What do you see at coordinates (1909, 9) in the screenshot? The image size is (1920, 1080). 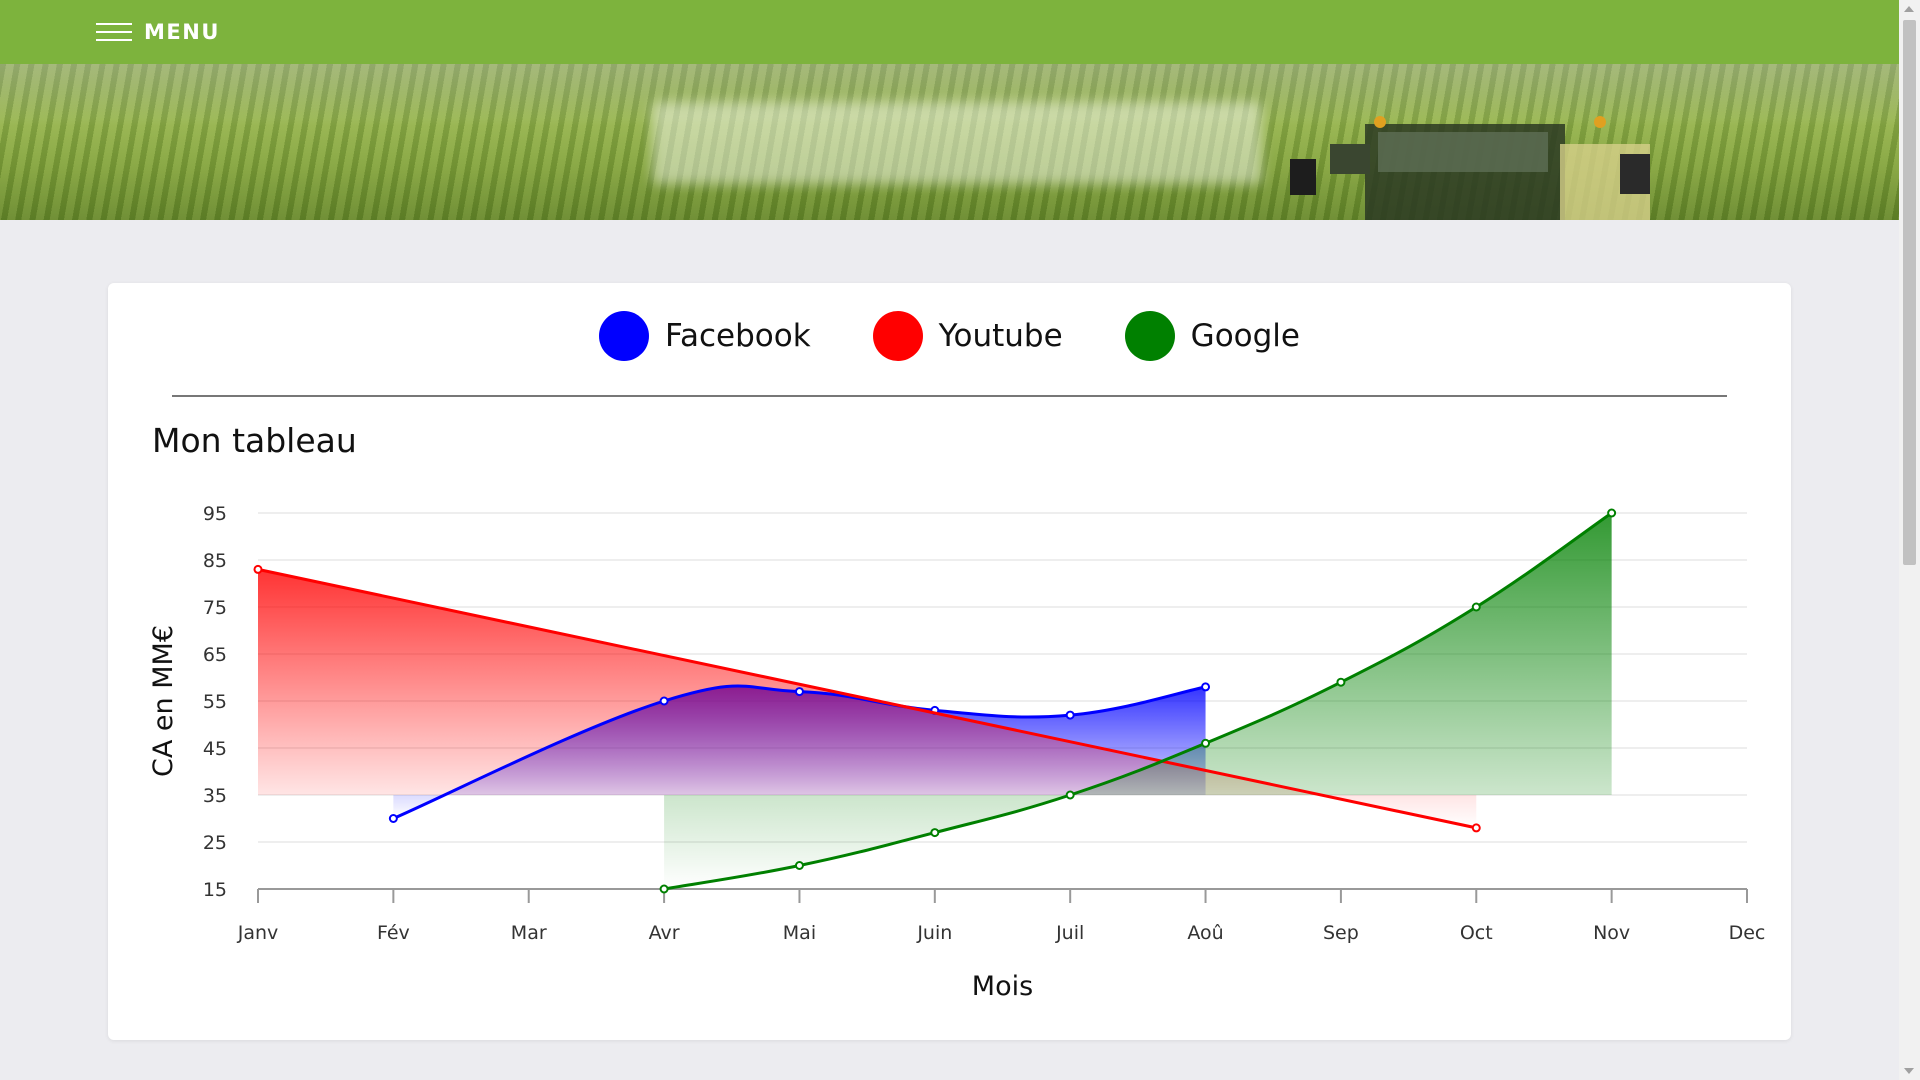 I see `scroll-up-arrow-icon` at bounding box center [1909, 9].